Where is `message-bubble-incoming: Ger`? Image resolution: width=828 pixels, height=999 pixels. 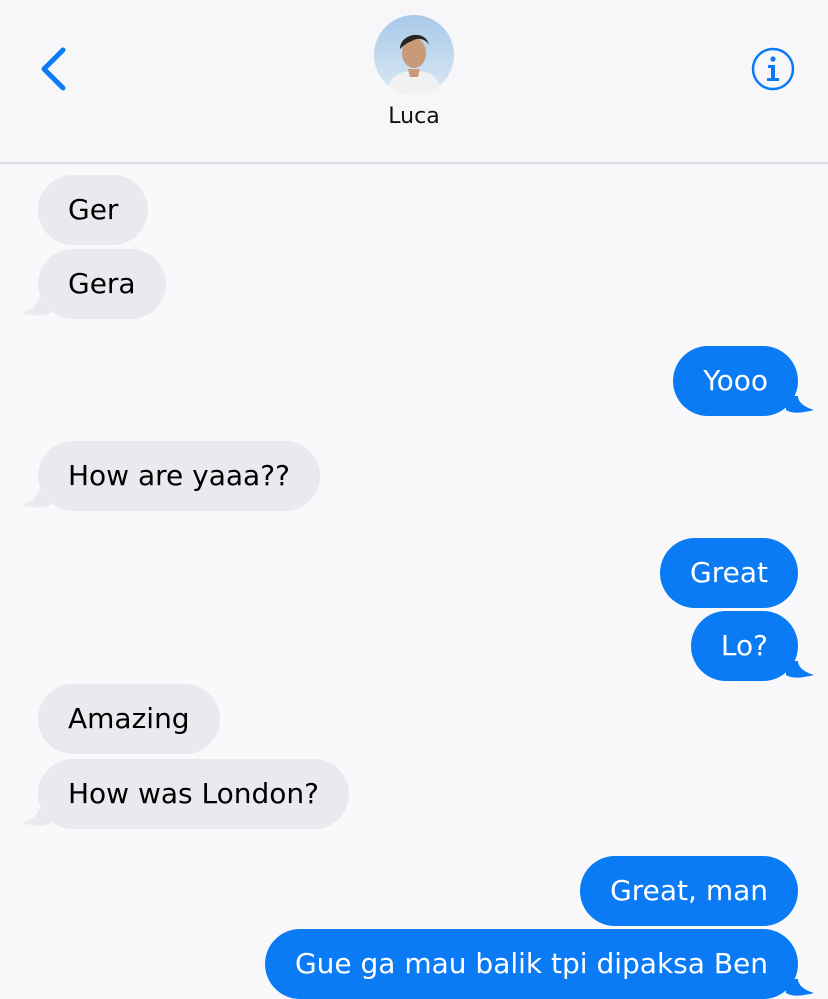
message-bubble-incoming: Ger is located at coordinates (93, 210).